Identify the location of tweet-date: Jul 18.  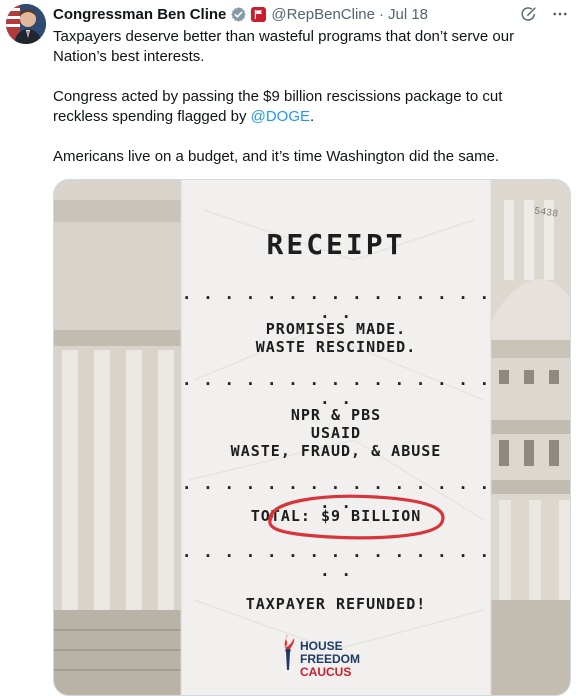
(408, 14).